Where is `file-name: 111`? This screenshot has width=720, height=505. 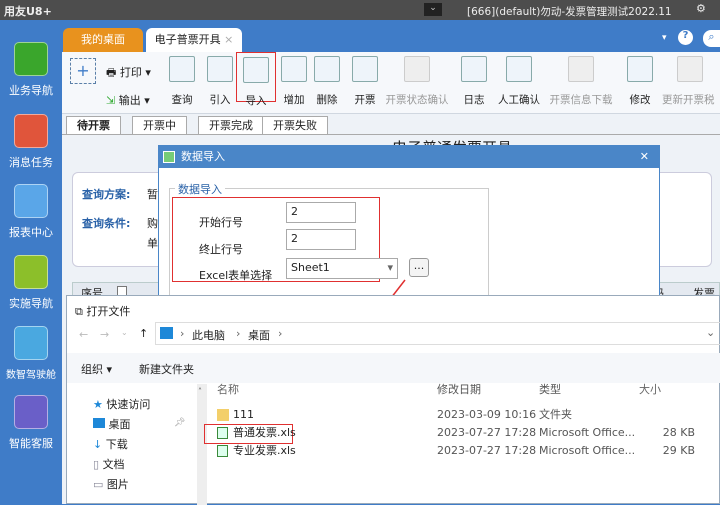 file-name: 111 is located at coordinates (243, 414).